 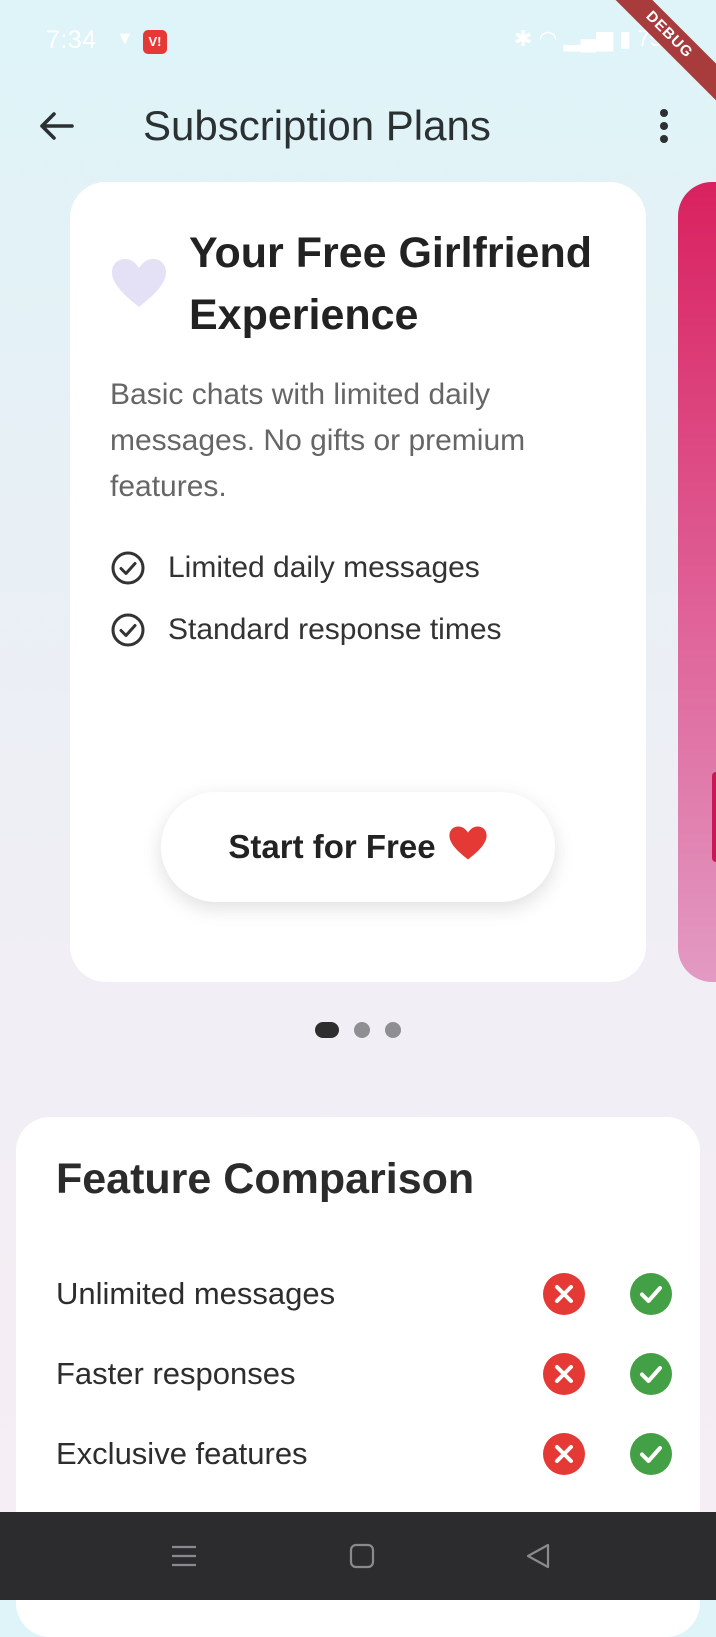 I want to click on status-bar: 7:34 ▼ V! ✱ ◠ ▂▄▆ ▮ 75 DEBUG, so click(x=358, y=52).